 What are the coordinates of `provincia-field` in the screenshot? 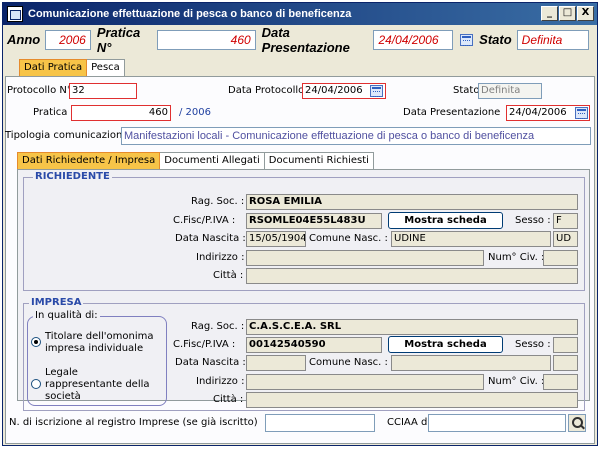 It's located at (565, 363).